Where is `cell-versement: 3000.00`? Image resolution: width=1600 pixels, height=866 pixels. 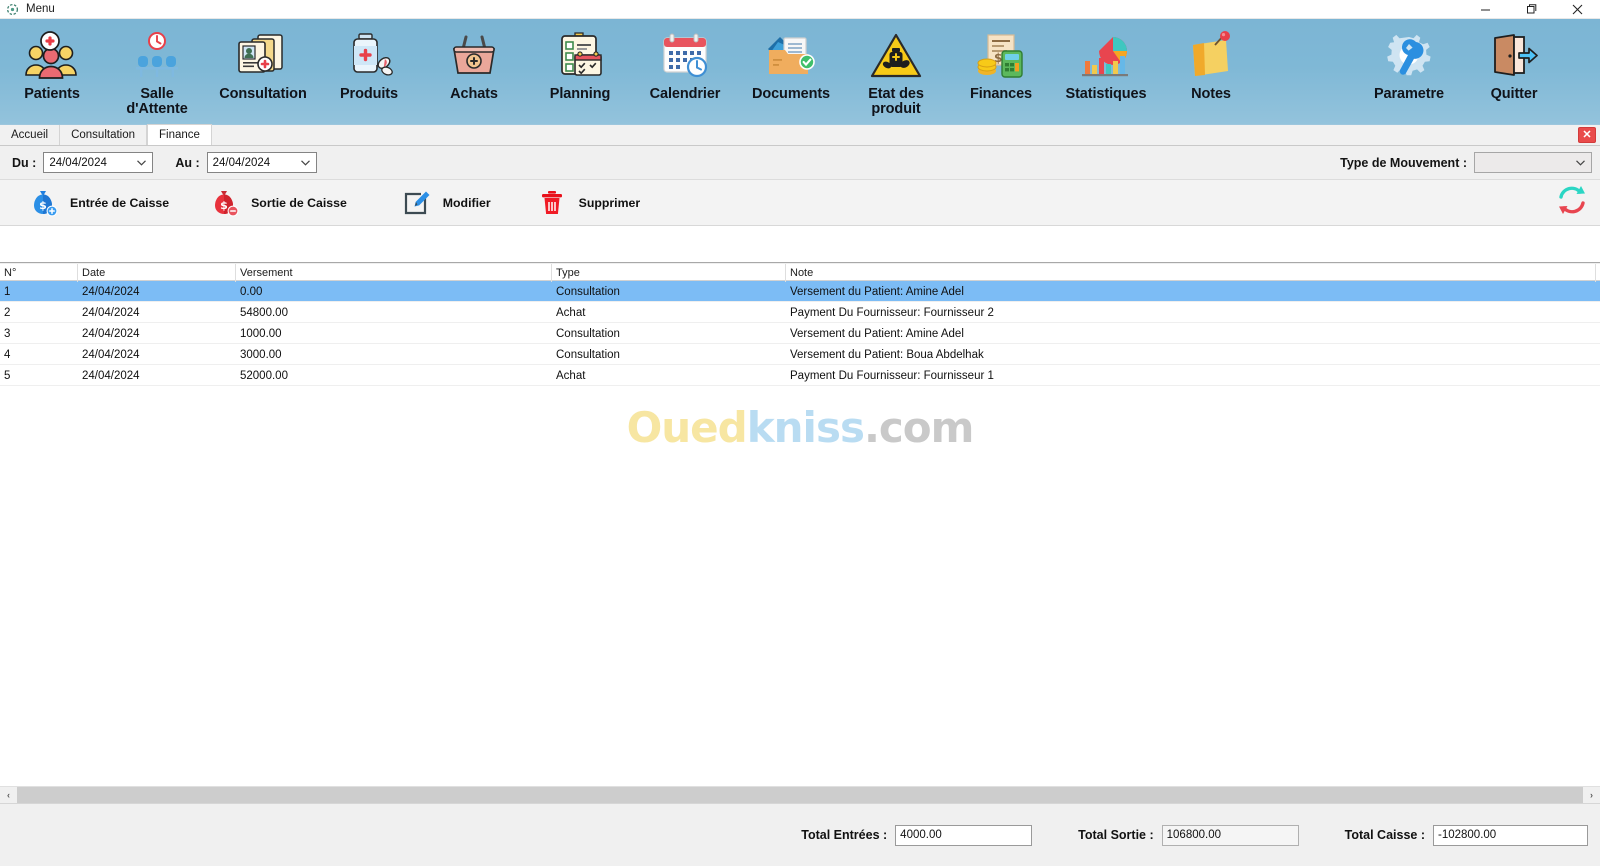 cell-versement: 3000.00 is located at coordinates (261, 354).